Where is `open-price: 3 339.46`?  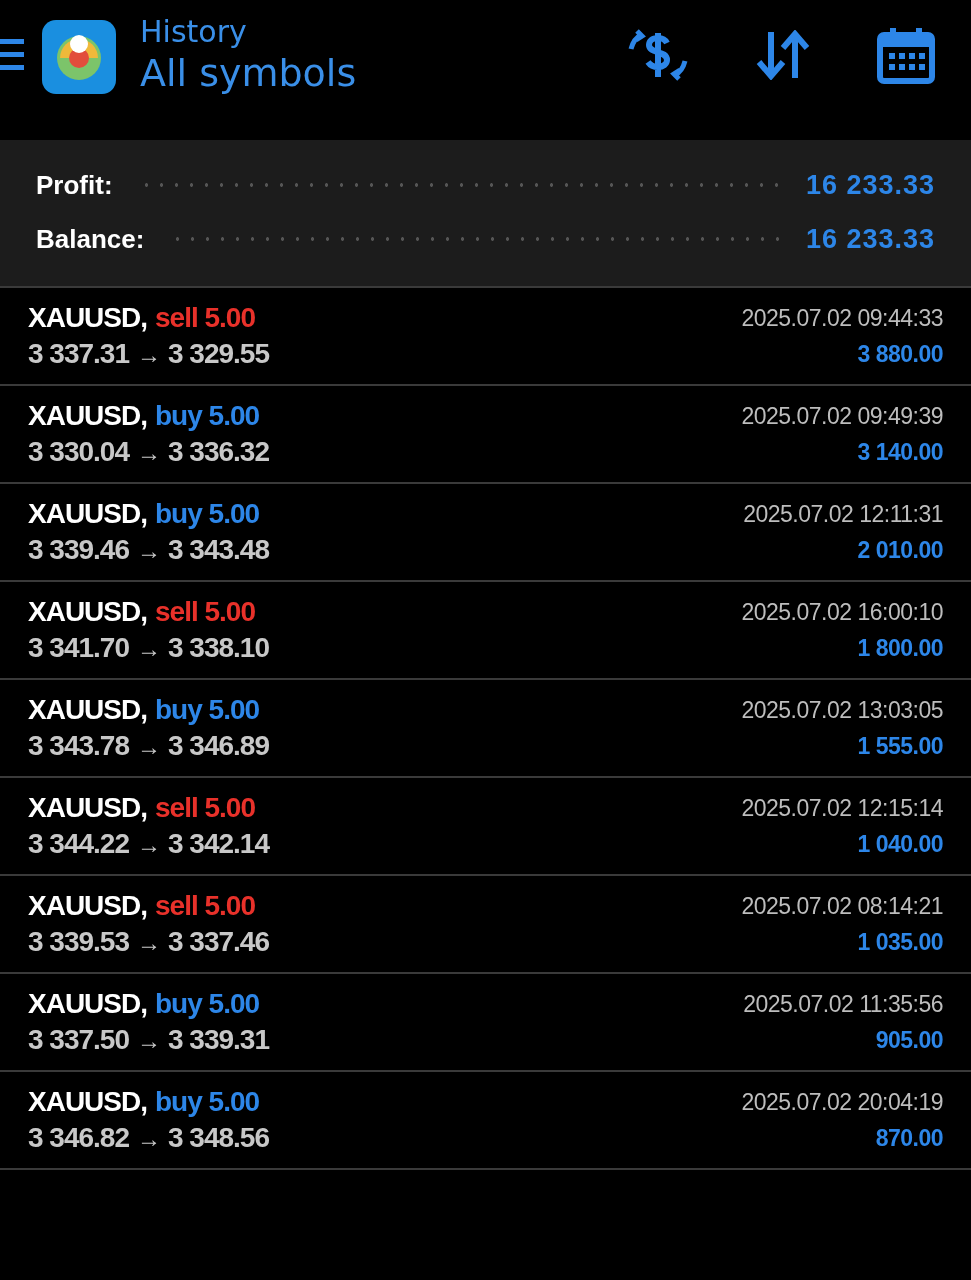 open-price: 3 339.46 is located at coordinates (78, 549).